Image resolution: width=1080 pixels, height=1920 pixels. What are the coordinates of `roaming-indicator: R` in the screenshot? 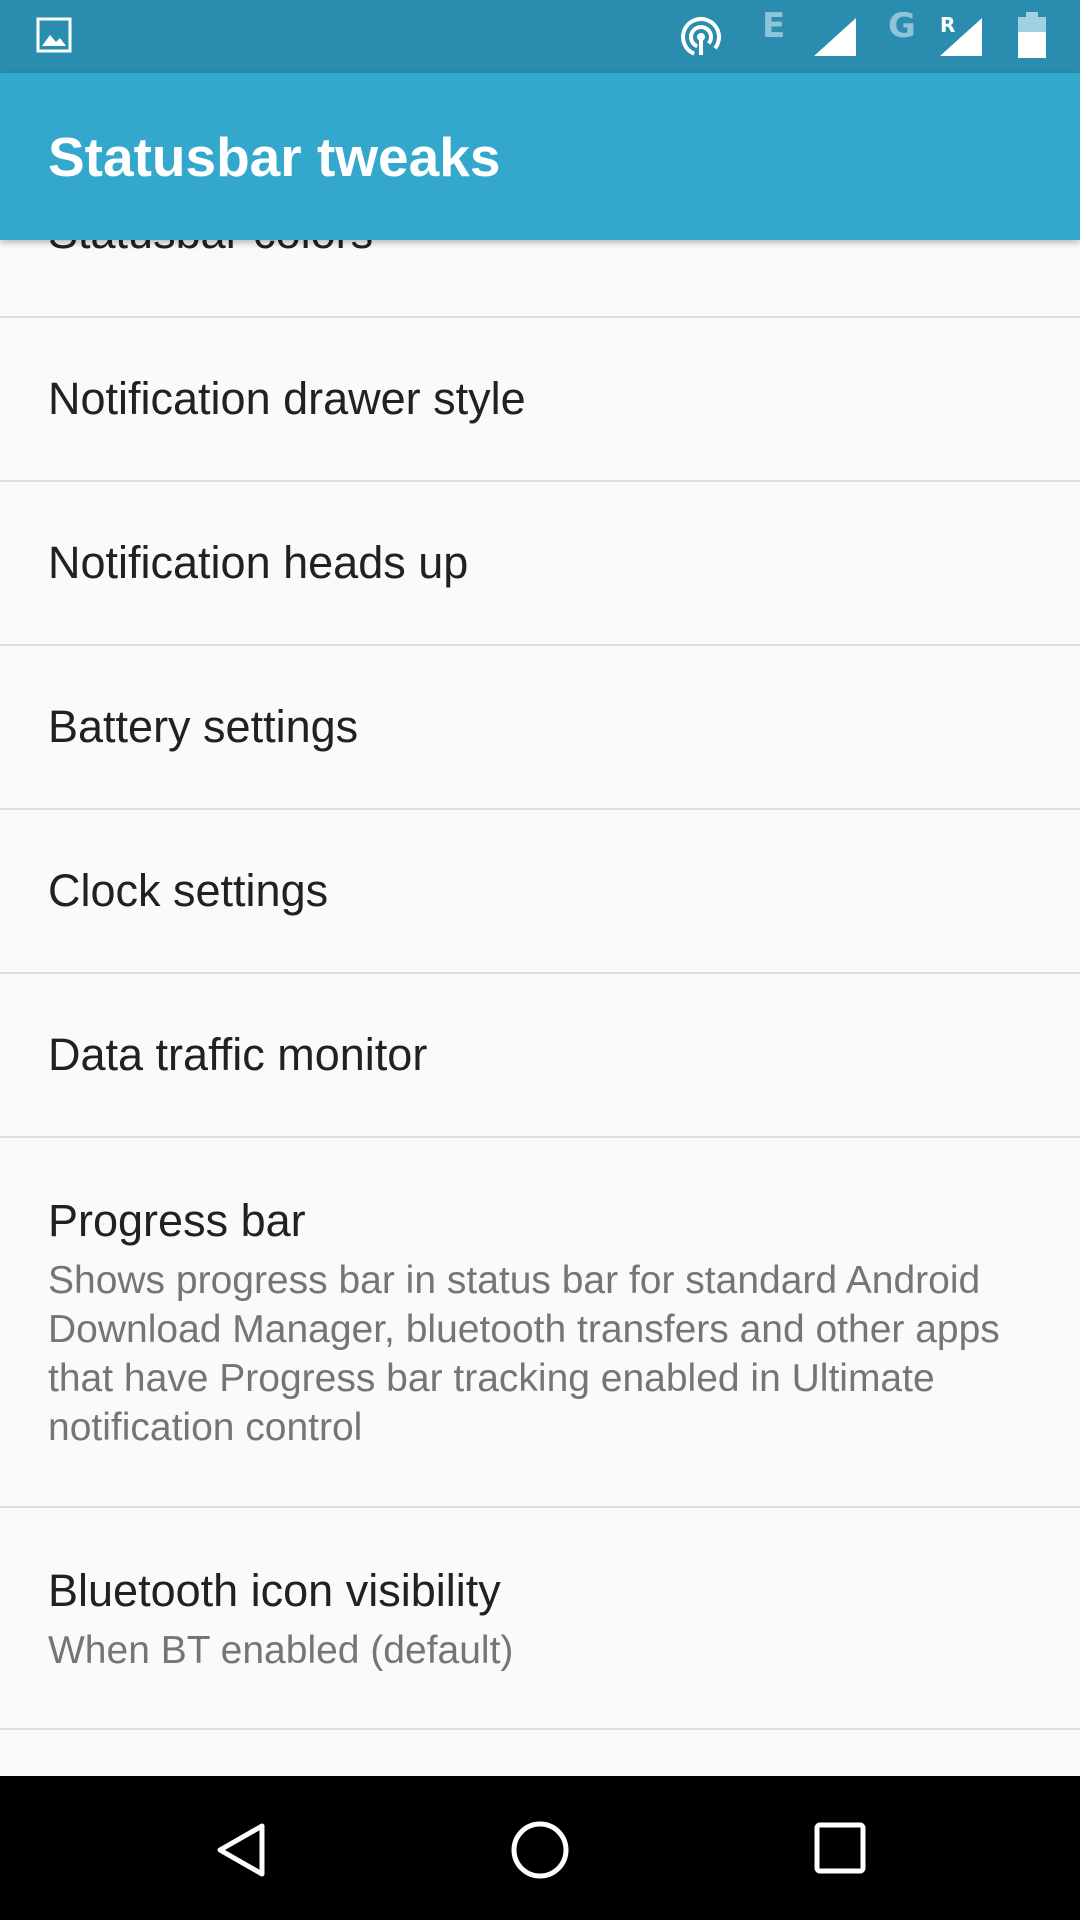 It's located at (948, 25).